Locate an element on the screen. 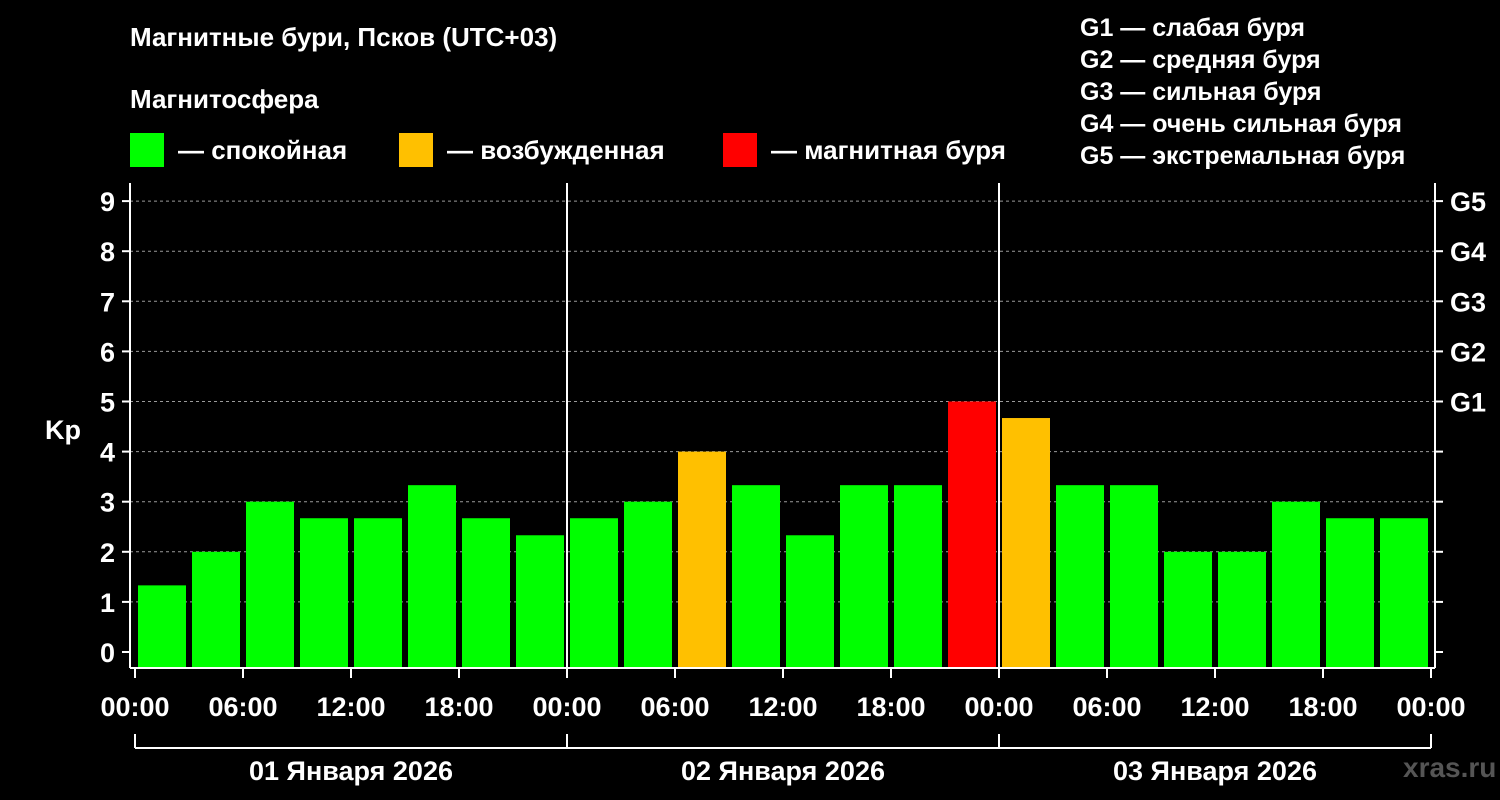 Image resolution: width=1500 pixels, height=800 pixels. y-tick-label: 0 is located at coordinates (107, 653).